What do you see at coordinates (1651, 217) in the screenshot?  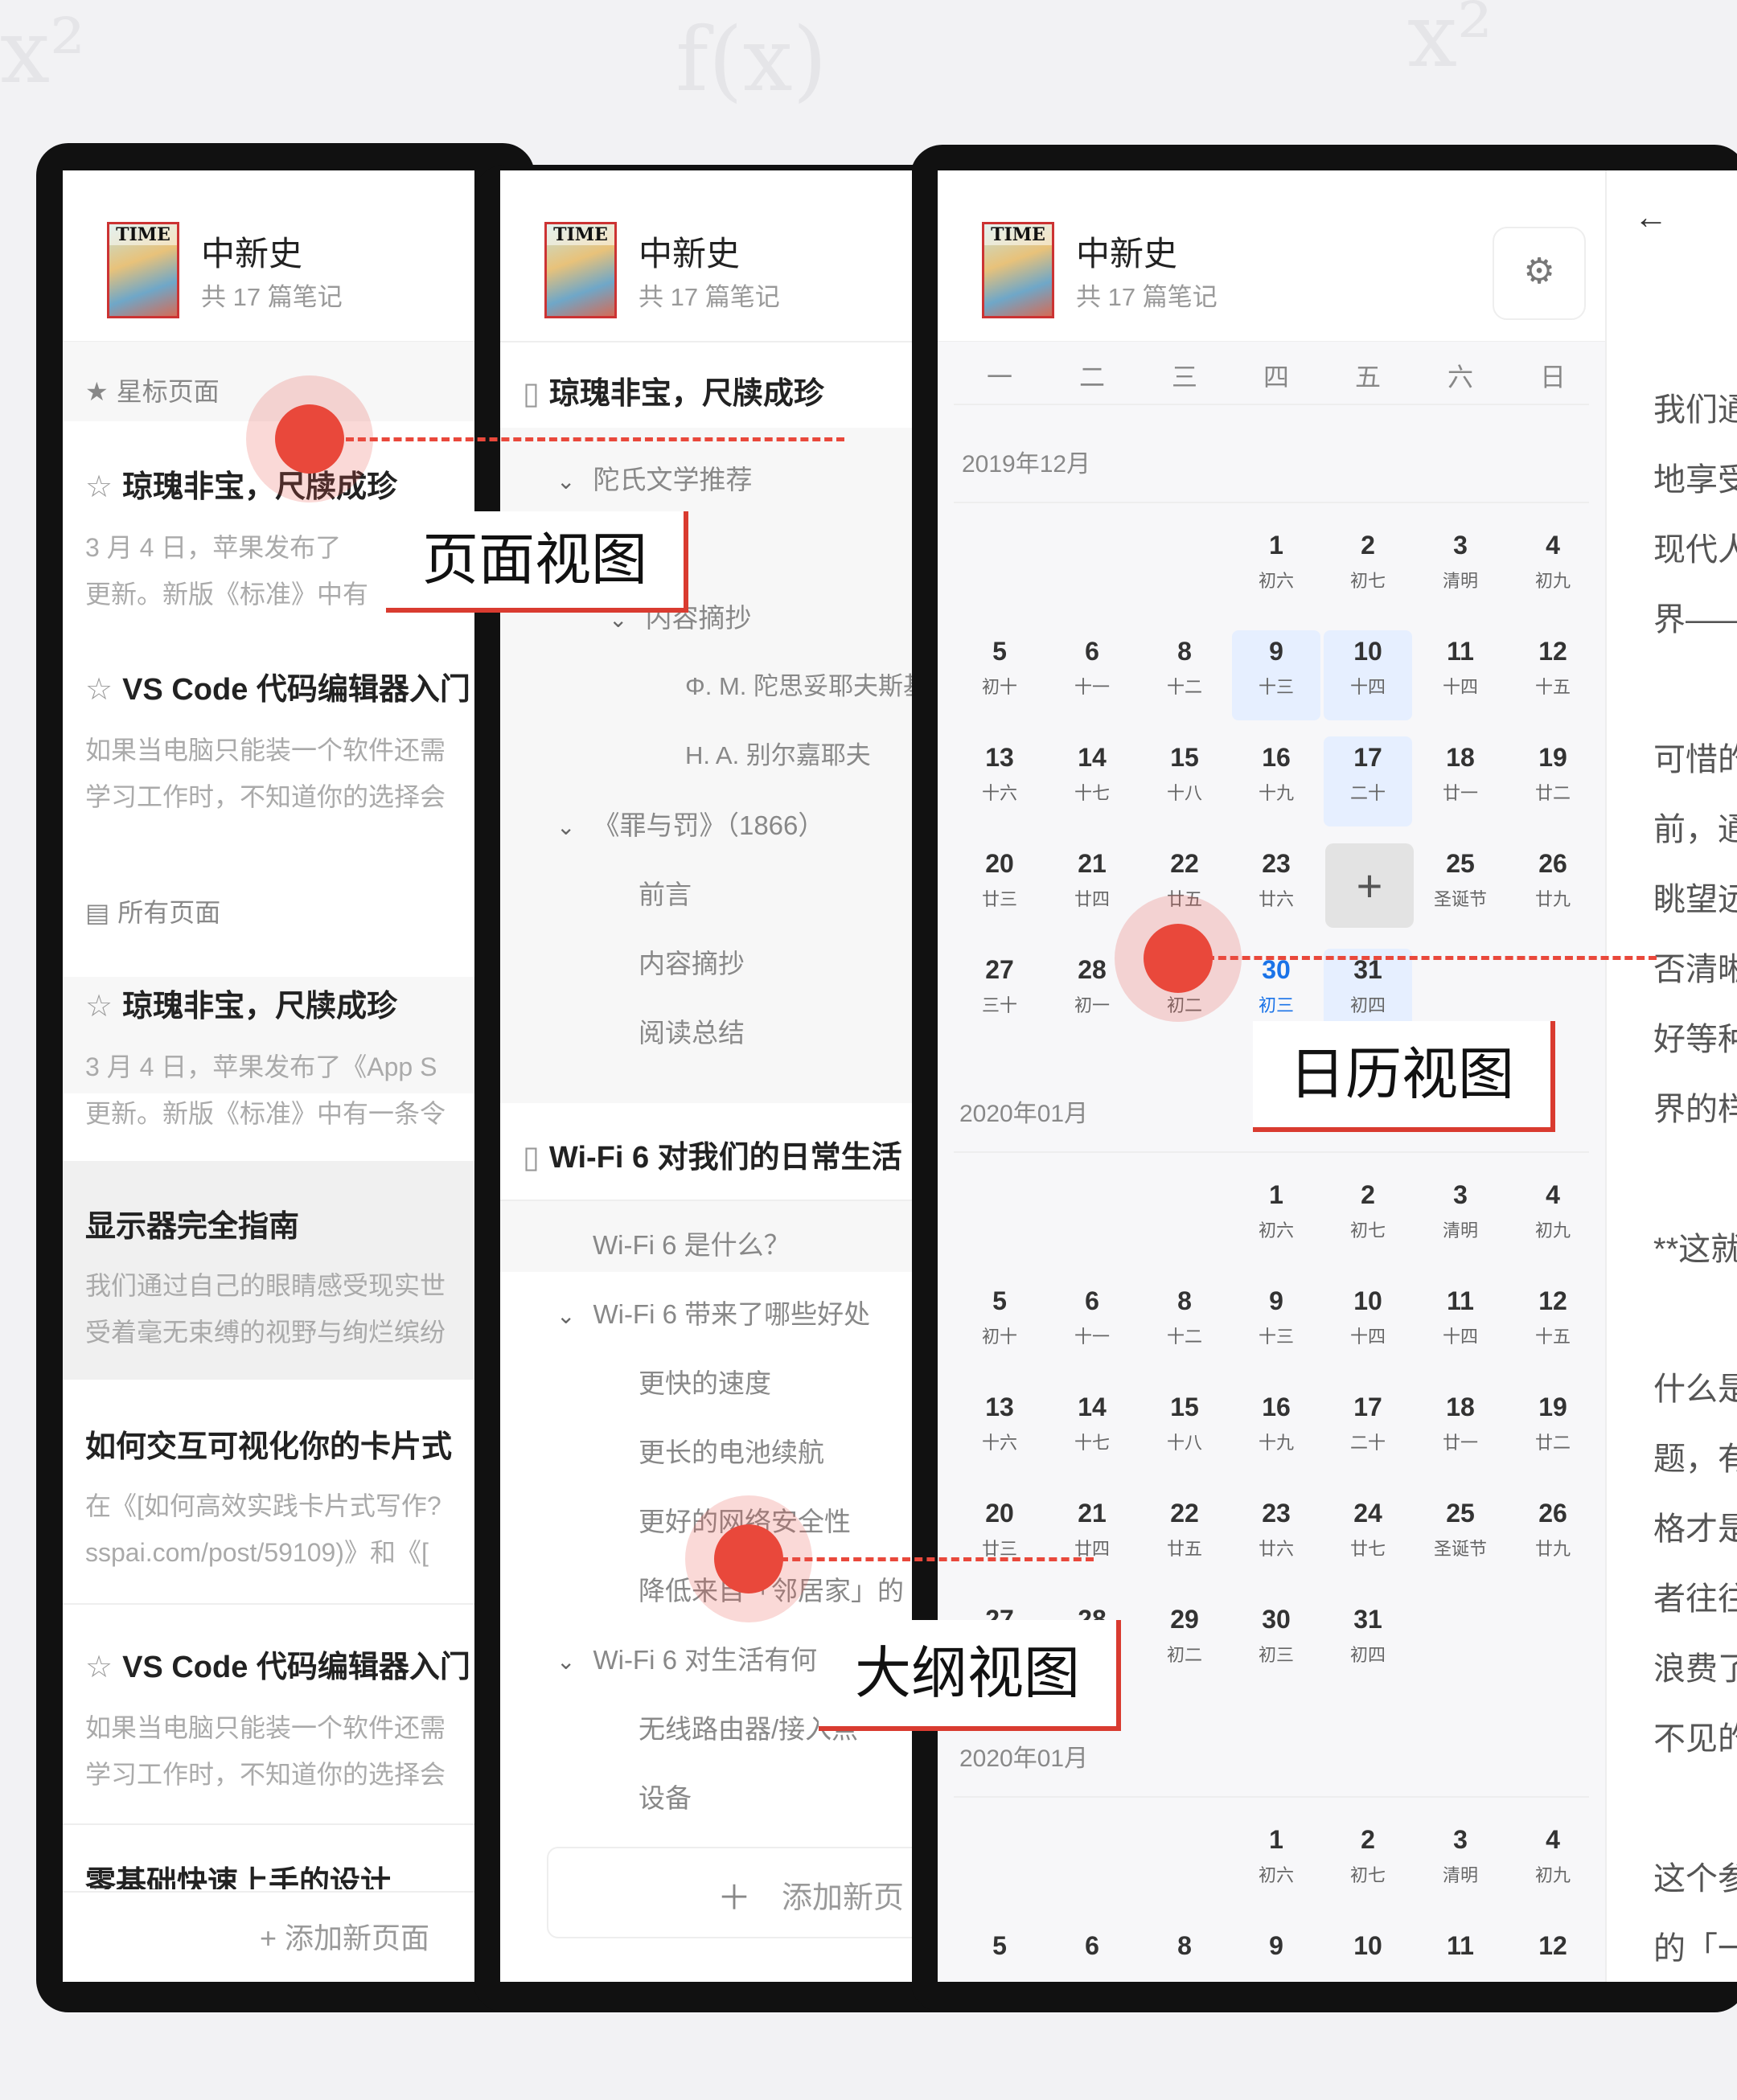 I see `back-arrow-icon: ←` at bounding box center [1651, 217].